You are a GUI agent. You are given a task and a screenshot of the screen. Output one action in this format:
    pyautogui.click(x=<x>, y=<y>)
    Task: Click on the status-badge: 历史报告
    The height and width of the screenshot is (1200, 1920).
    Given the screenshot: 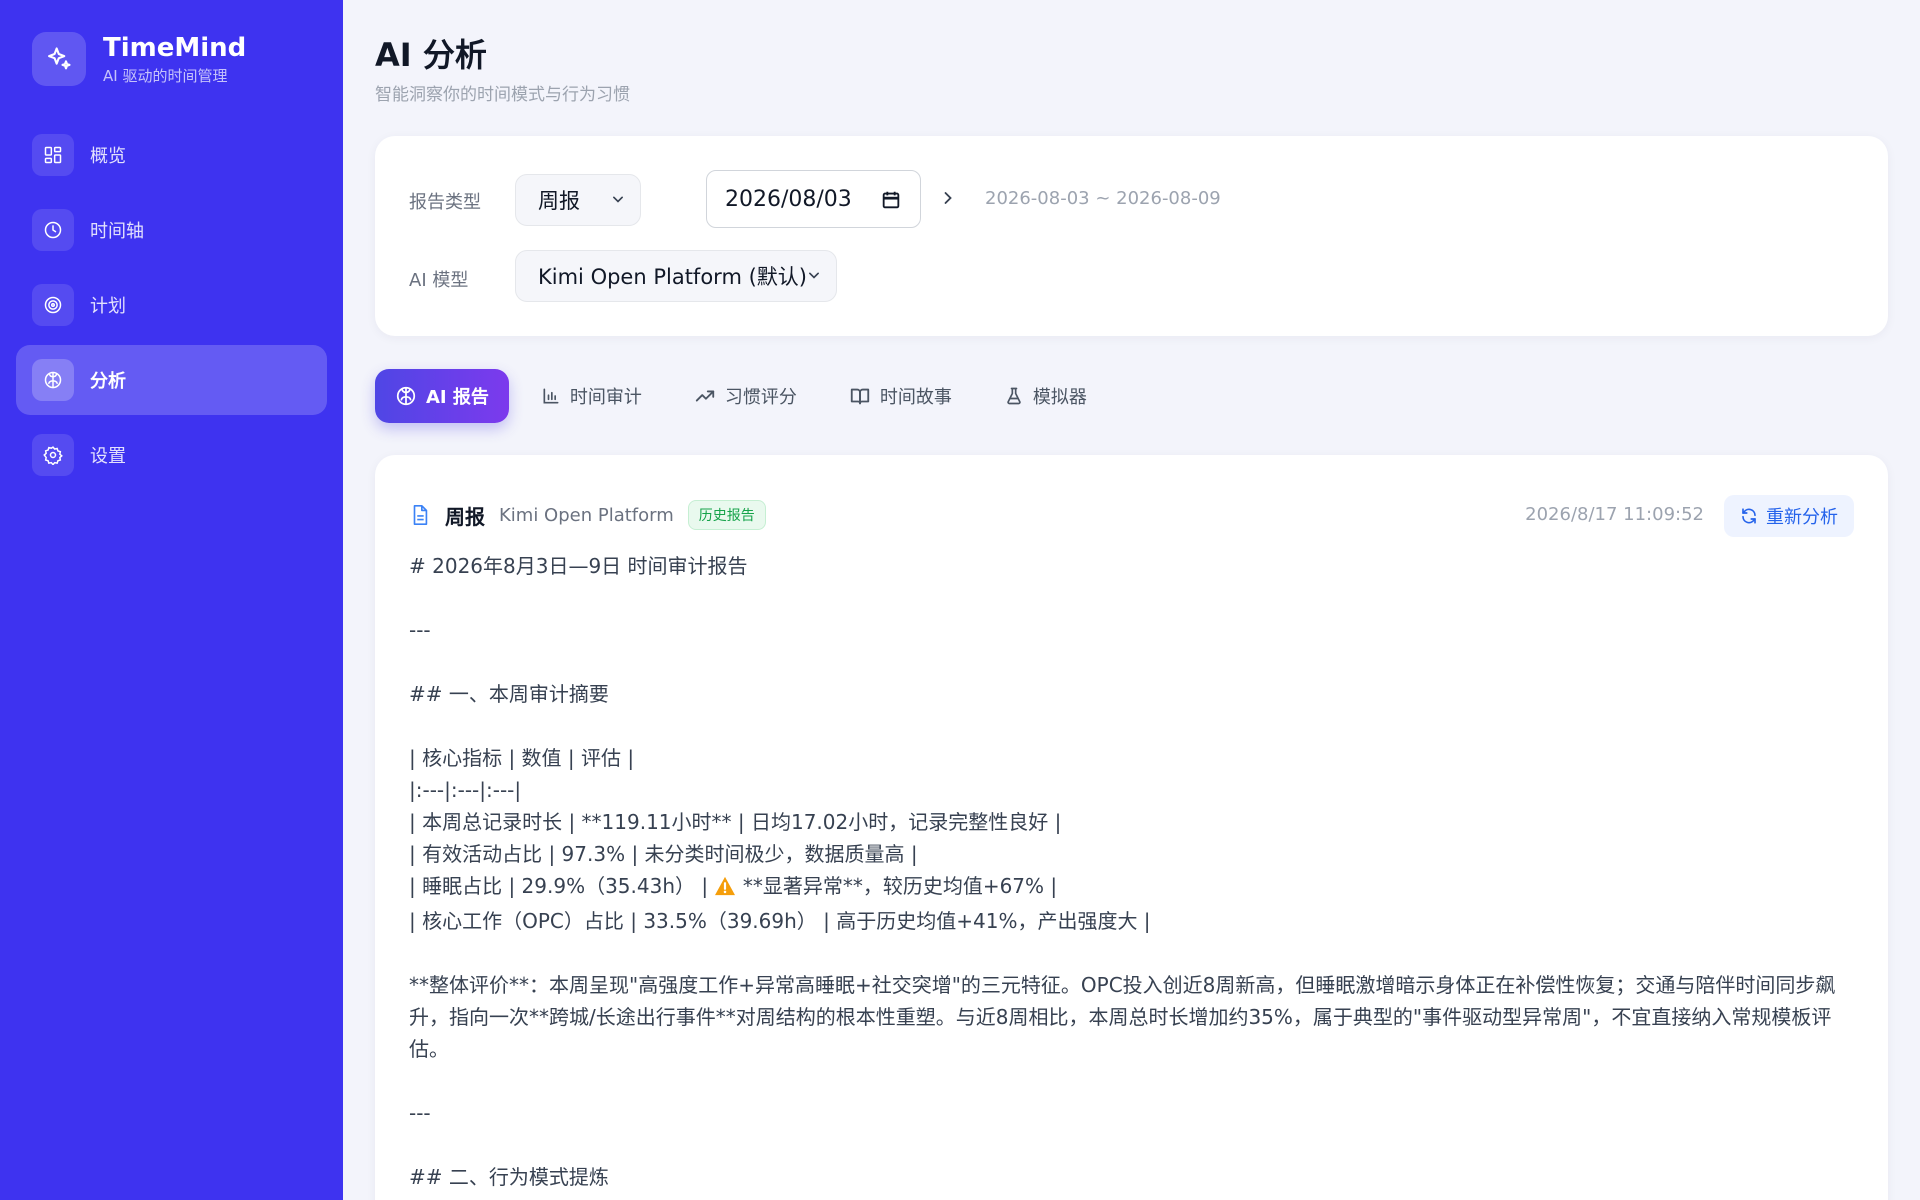 What is the action you would take?
    pyautogui.click(x=726, y=515)
    